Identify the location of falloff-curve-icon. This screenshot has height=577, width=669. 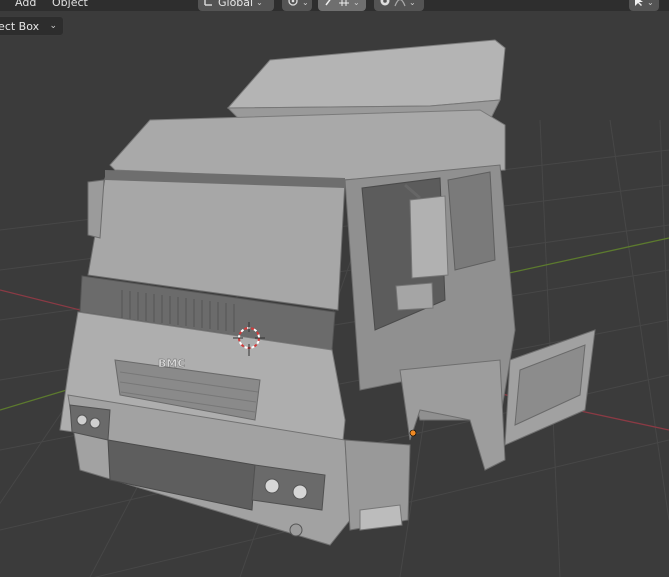
(400, 5).